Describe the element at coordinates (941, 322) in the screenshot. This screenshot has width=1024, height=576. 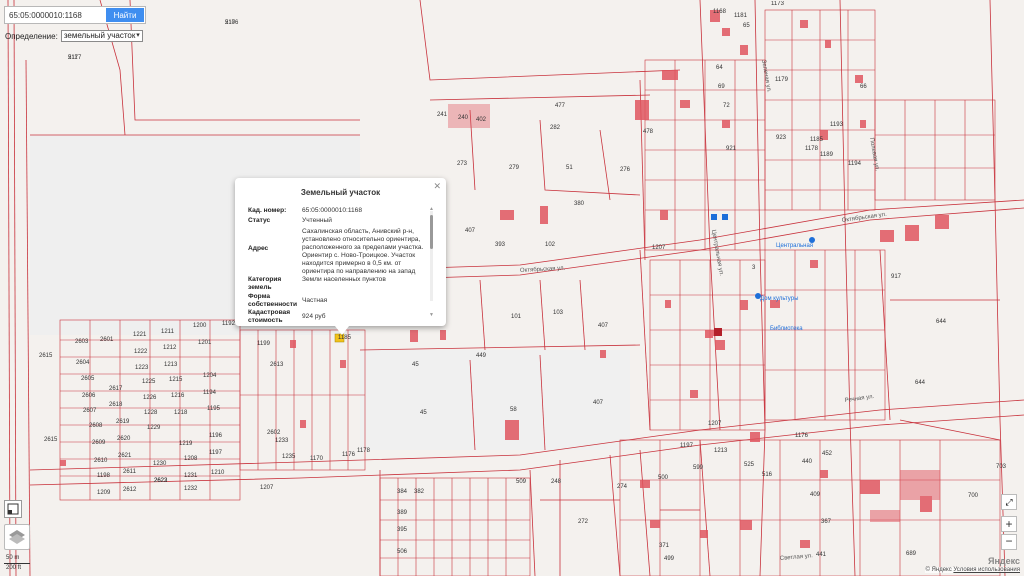
I see `plot-number-label: 644` at that location.